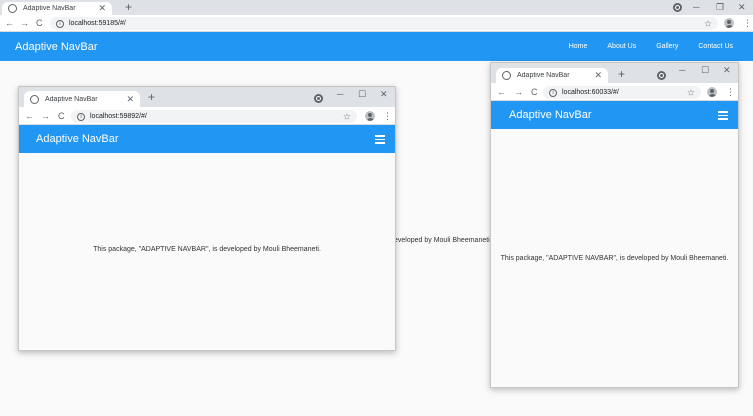  What do you see at coordinates (384, 23) in the screenshot?
I see `address-bar: i localhost:59185/#/ ☆` at bounding box center [384, 23].